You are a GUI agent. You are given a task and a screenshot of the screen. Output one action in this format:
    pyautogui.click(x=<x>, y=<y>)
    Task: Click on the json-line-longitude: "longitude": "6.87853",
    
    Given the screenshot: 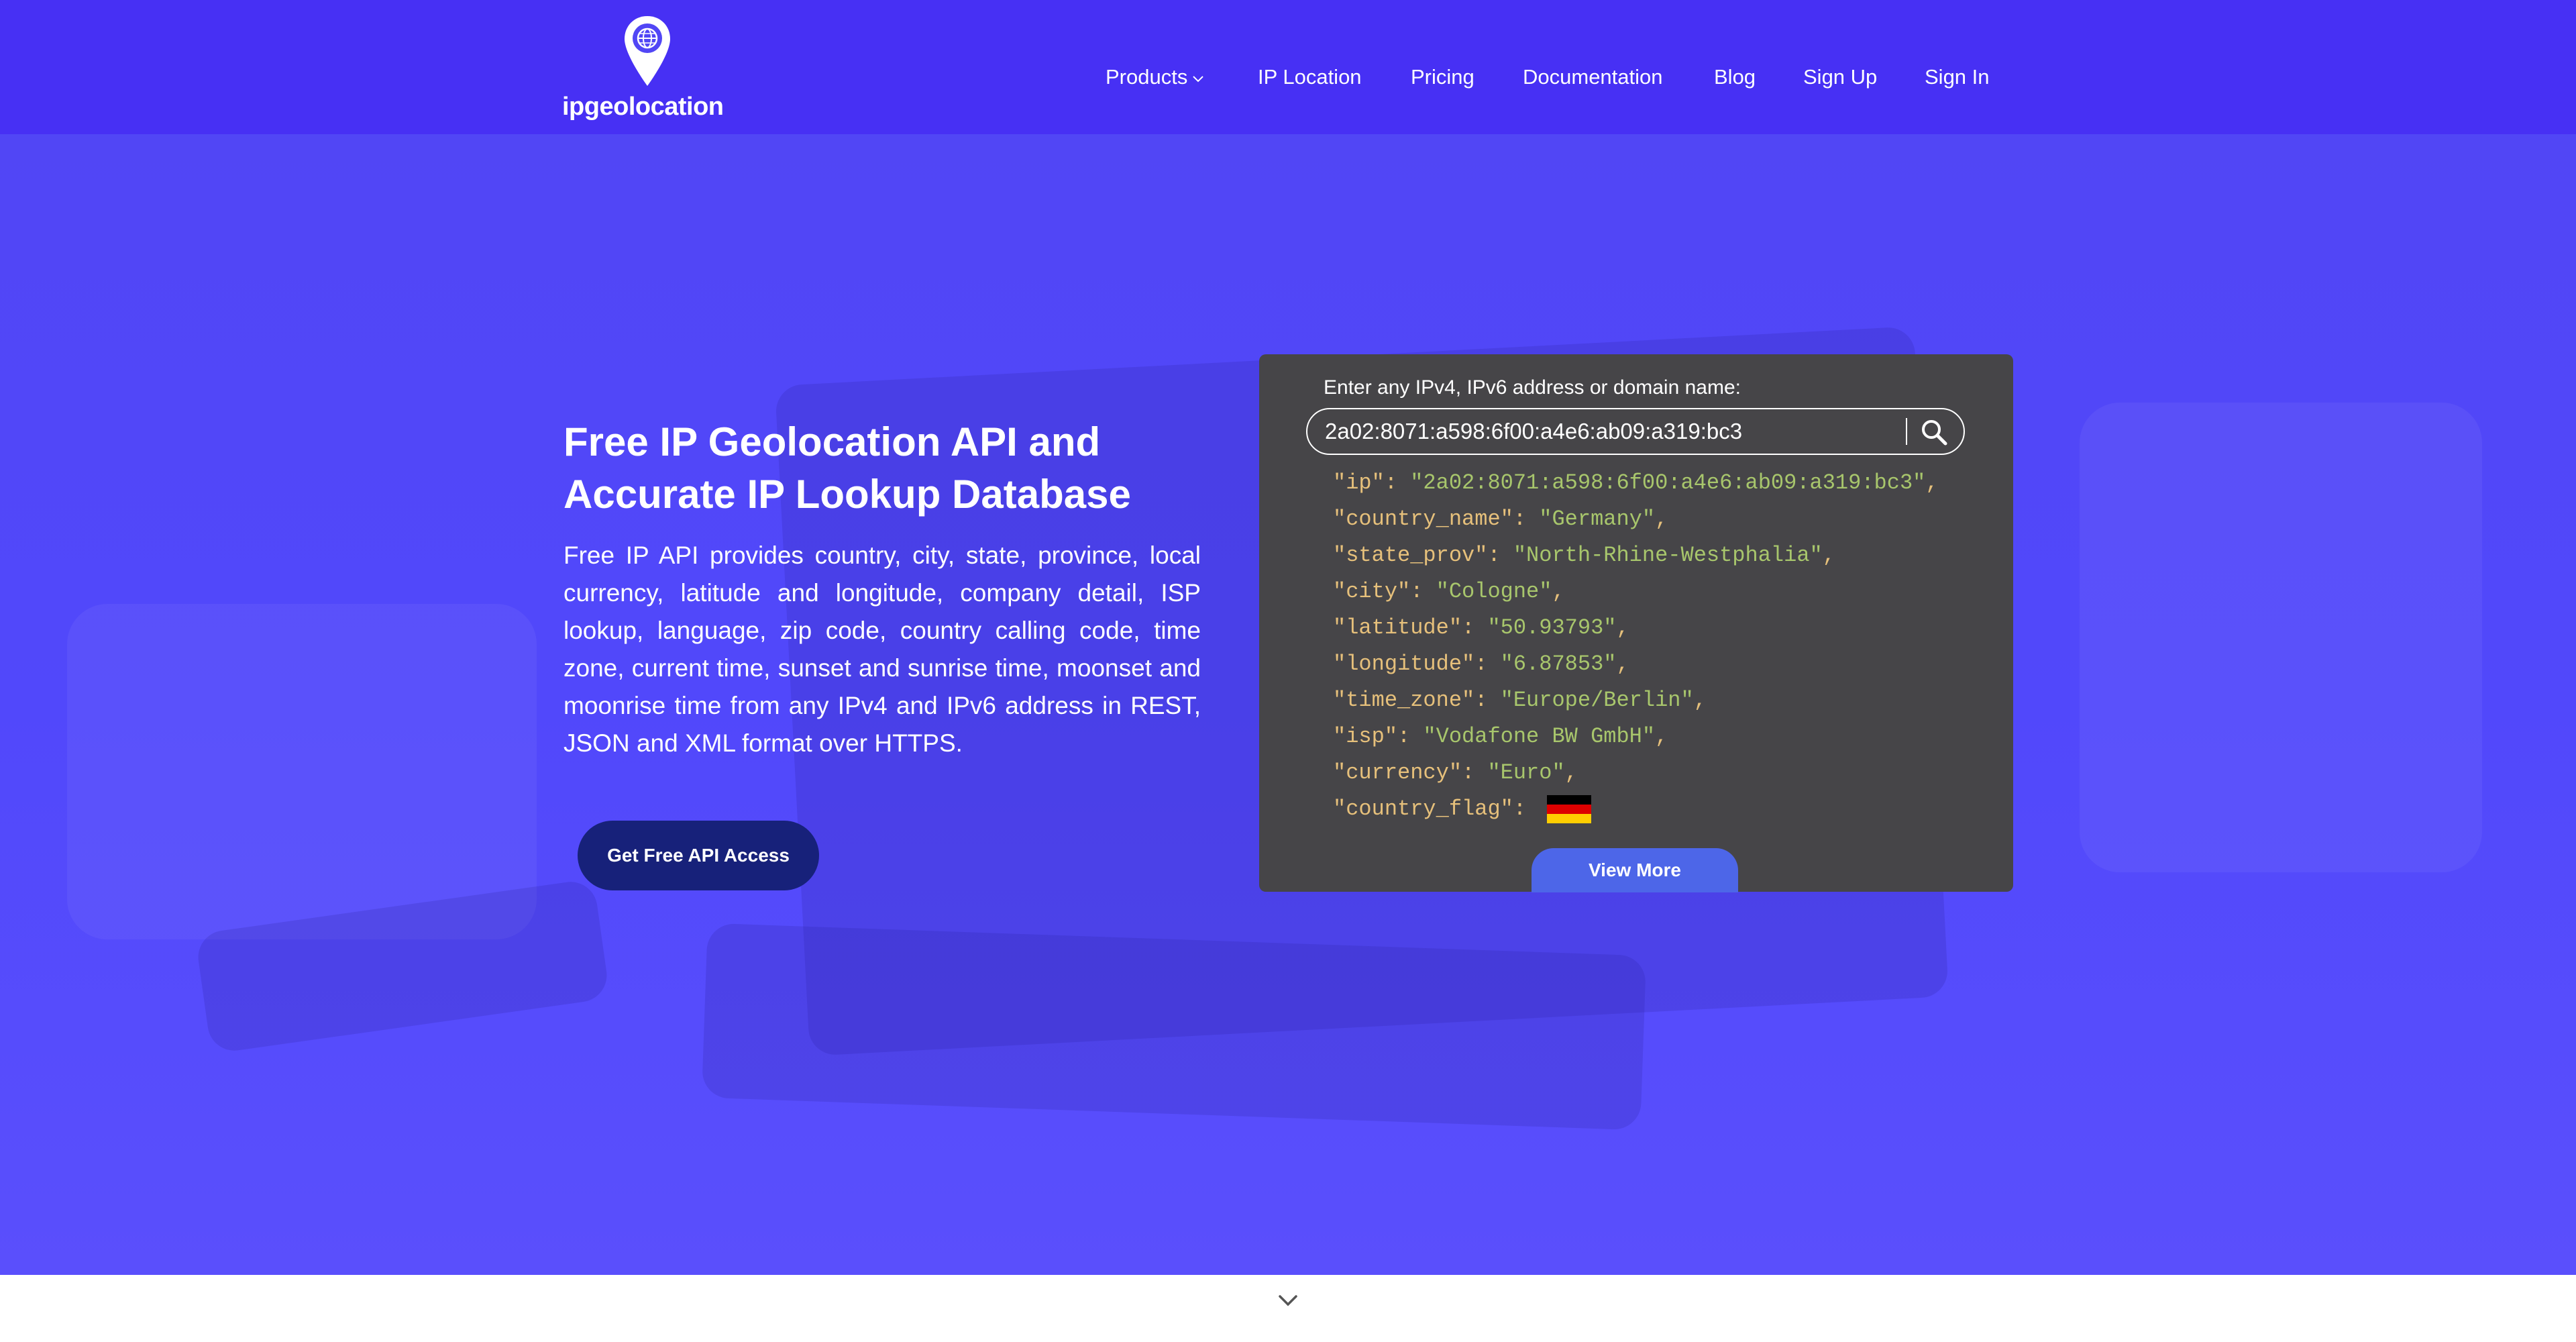 What is the action you would take?
    pyautogui.click(x=1481, y=664)
    